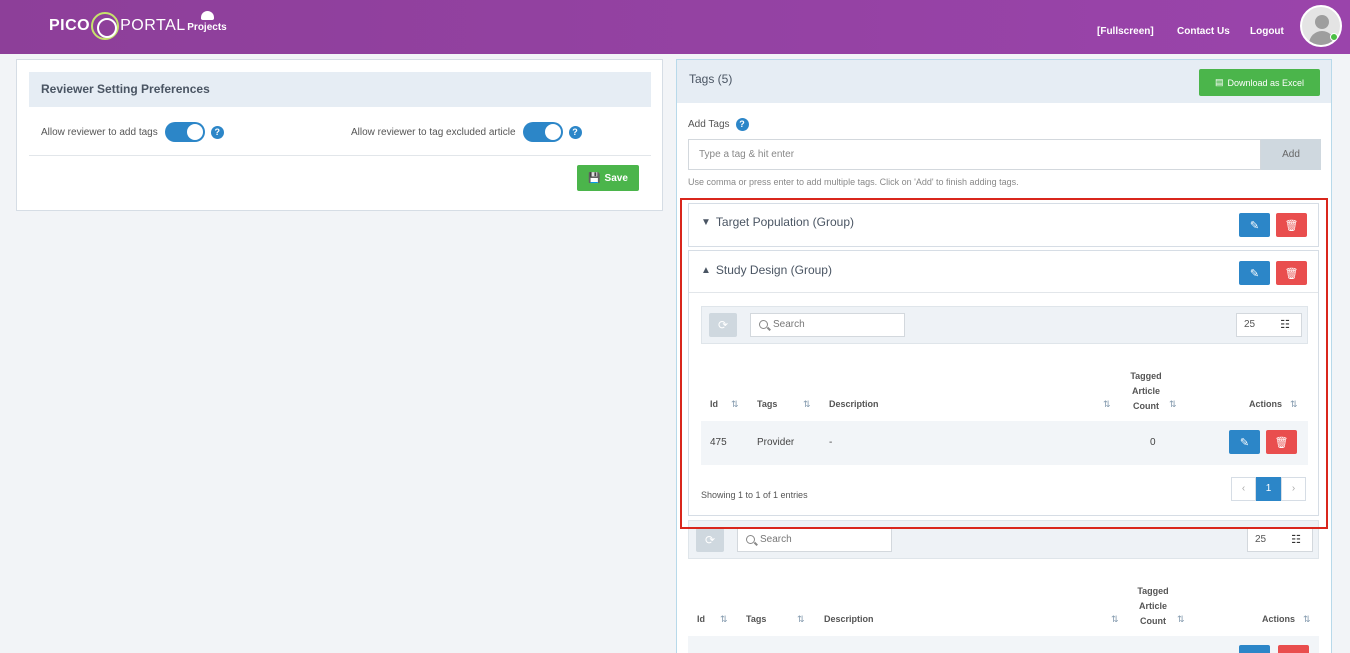  I want to click on pico-portal-logo: PICO PORTAL, so click(117, 26).